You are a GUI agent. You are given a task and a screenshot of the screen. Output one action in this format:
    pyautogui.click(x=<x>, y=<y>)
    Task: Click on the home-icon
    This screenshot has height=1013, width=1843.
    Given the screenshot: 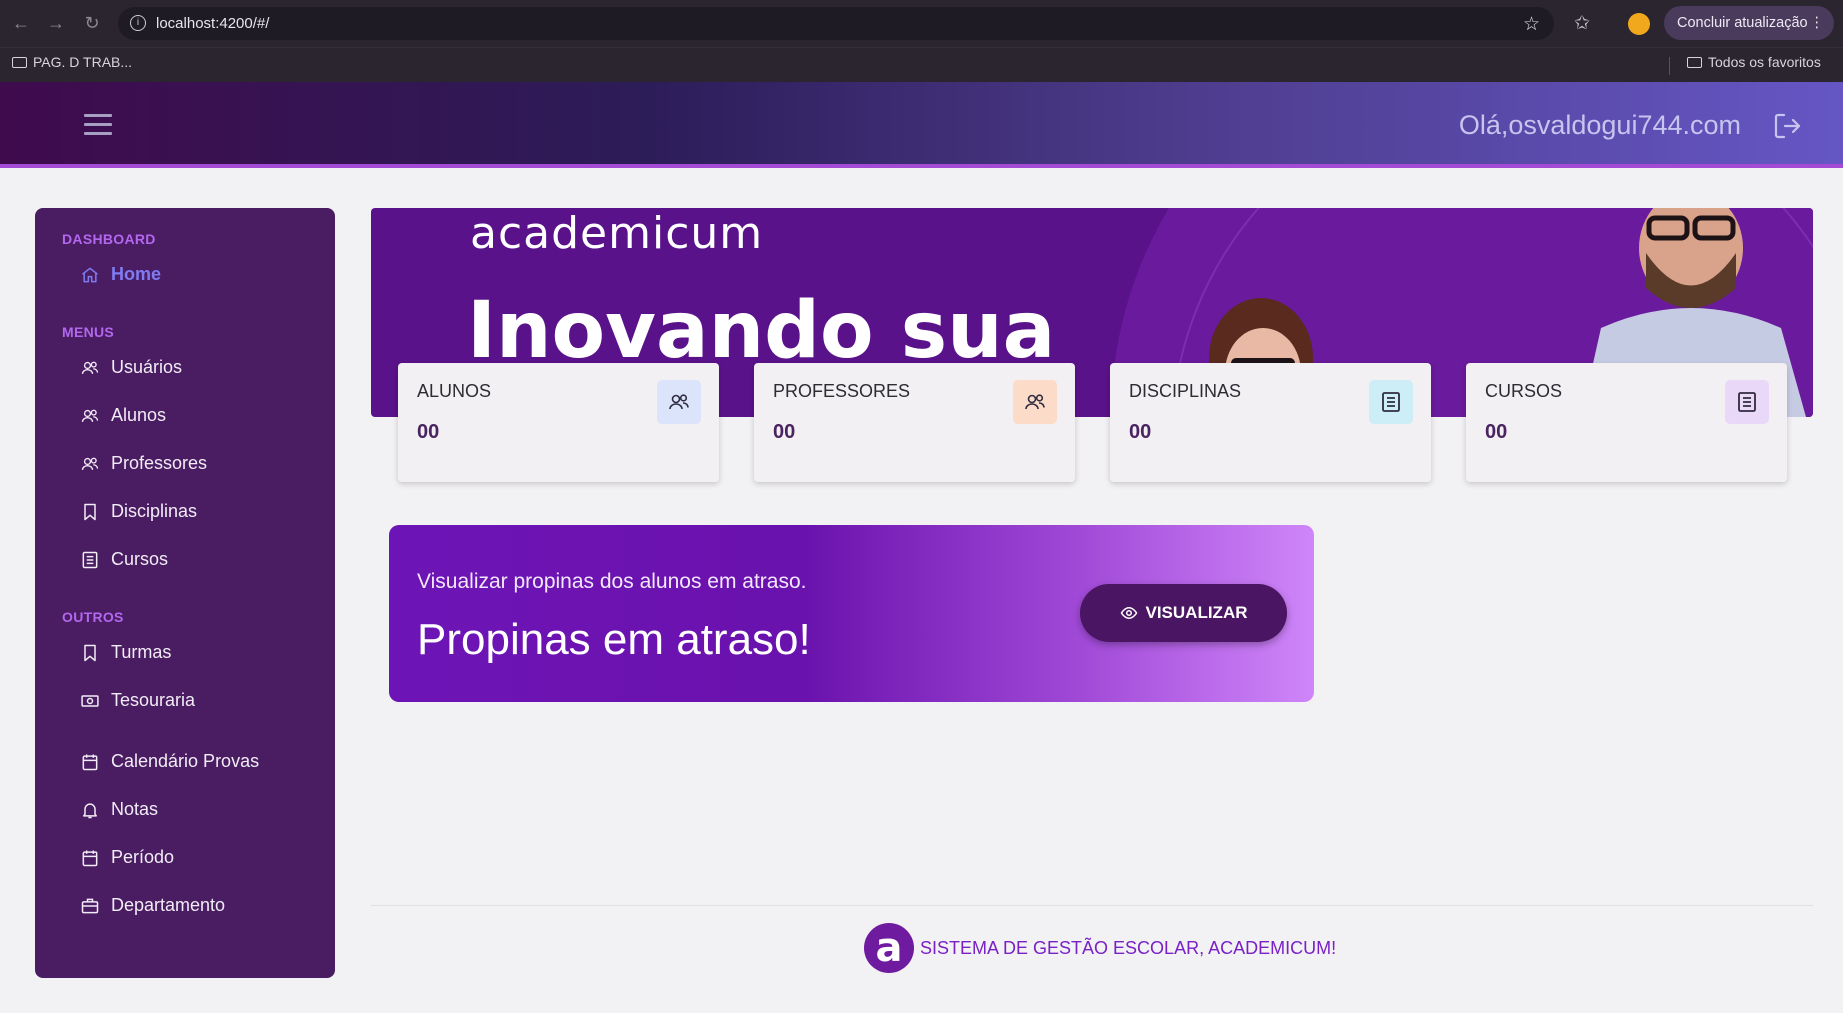 What is the action you would take?
    pyautogui.click(x=90, y=274)
    